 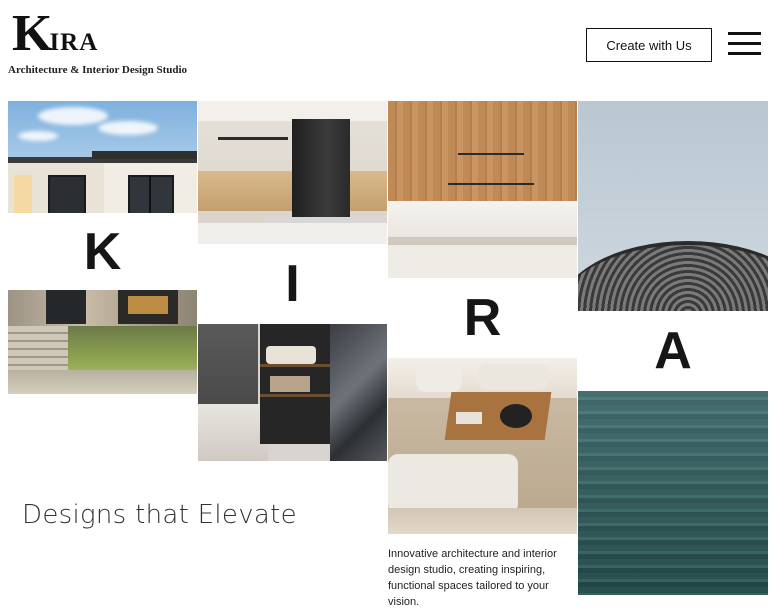 What do you see at coordinates (482, 189) in the screenshot?
I see `wood-ceiling-photo` at bounding box center [482, 189].